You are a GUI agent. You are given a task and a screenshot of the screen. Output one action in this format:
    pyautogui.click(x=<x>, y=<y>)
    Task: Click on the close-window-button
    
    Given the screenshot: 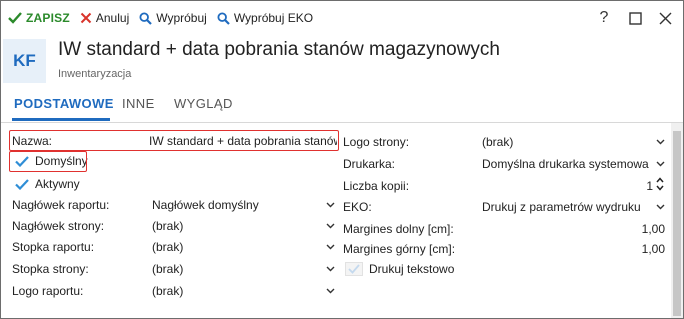 What is the action you would take?
    pyautogui.click(x=665, y=18)
    